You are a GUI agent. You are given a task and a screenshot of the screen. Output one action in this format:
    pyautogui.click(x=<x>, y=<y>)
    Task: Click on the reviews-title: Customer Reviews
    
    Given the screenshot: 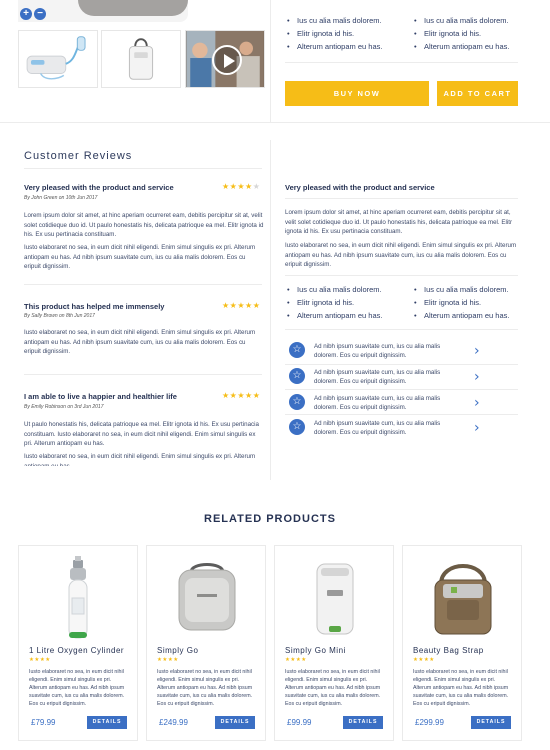 What is the action you would take?
    pyautogui.click(x=78, y=156)
    